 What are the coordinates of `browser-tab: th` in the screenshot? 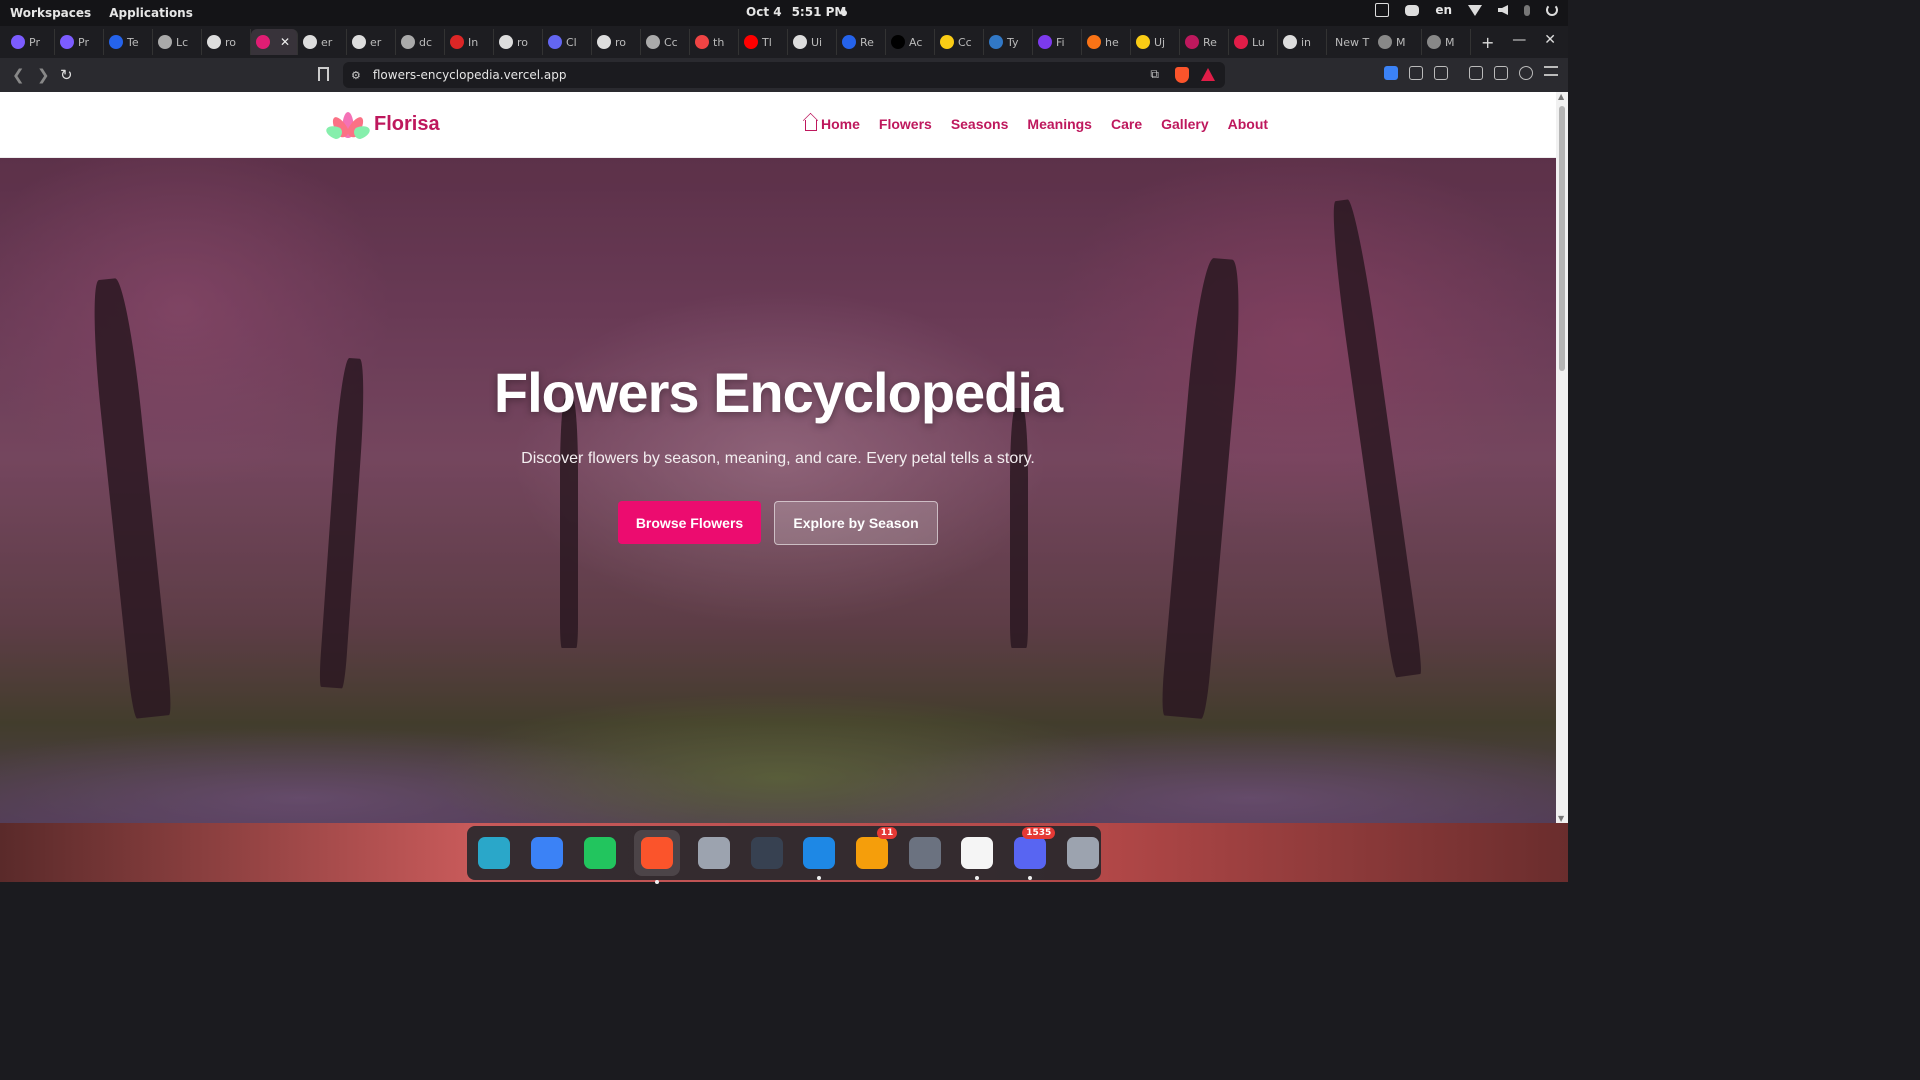 It's located at (714, 42).